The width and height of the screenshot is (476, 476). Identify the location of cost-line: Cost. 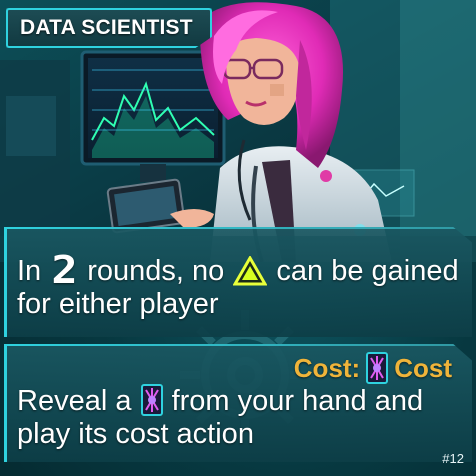
(373, 368).